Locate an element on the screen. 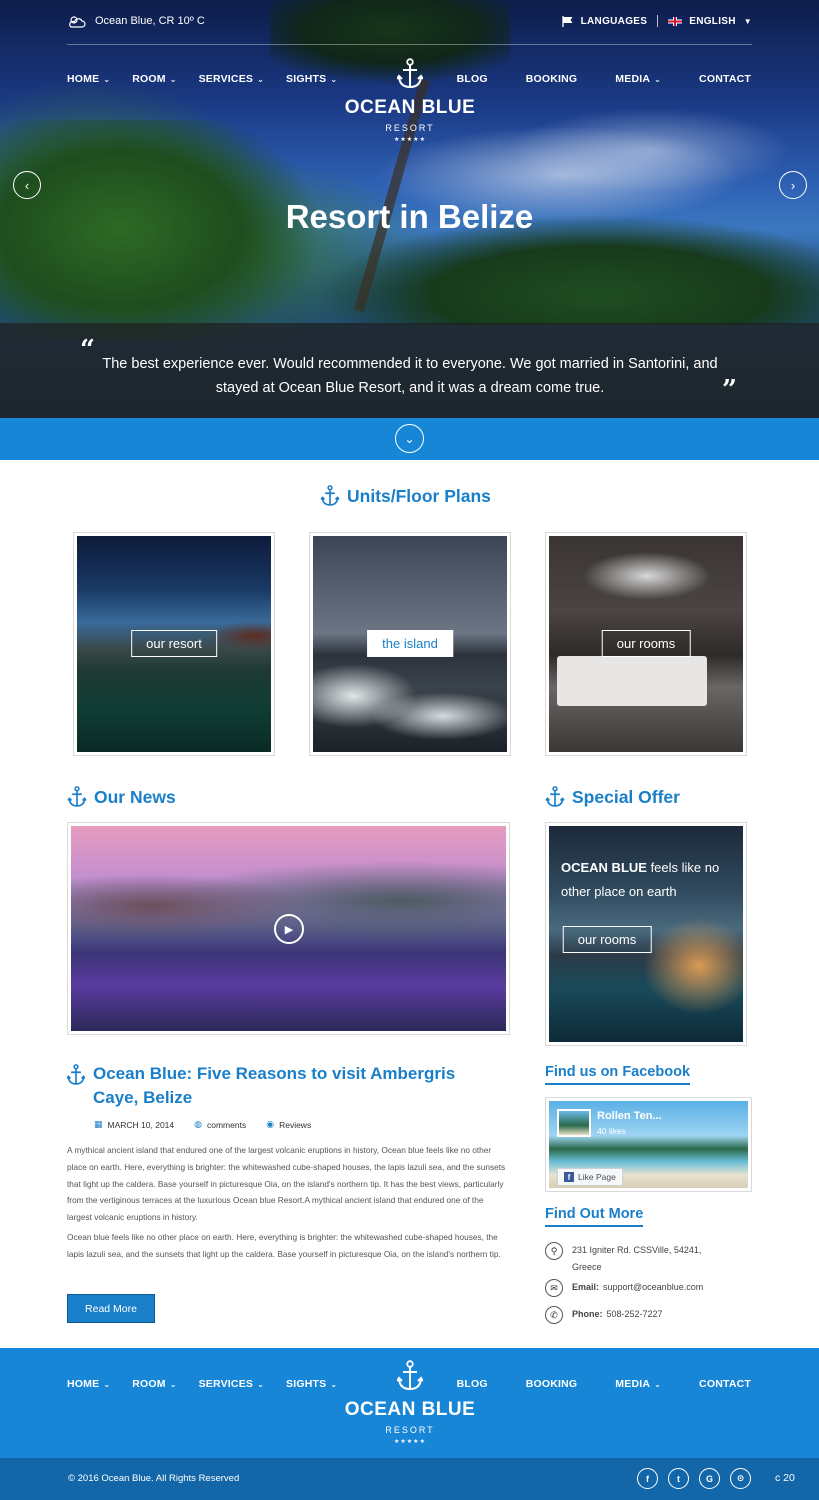  footer-nav-room: ROOM ⌄ is located at coordinates (154, 1384).